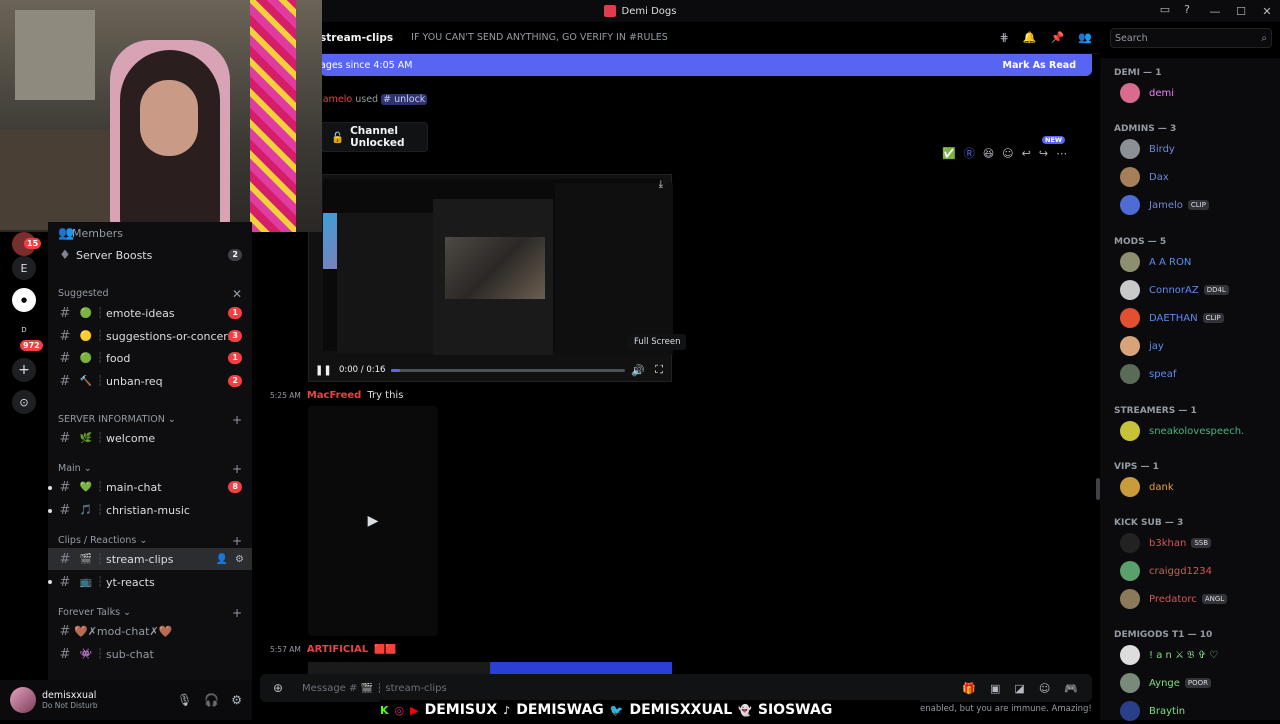 Image resolution: width=1280 pixels, height=724 pixels. I want to click on member-item: b3khan SSB, so click(1200, 543).